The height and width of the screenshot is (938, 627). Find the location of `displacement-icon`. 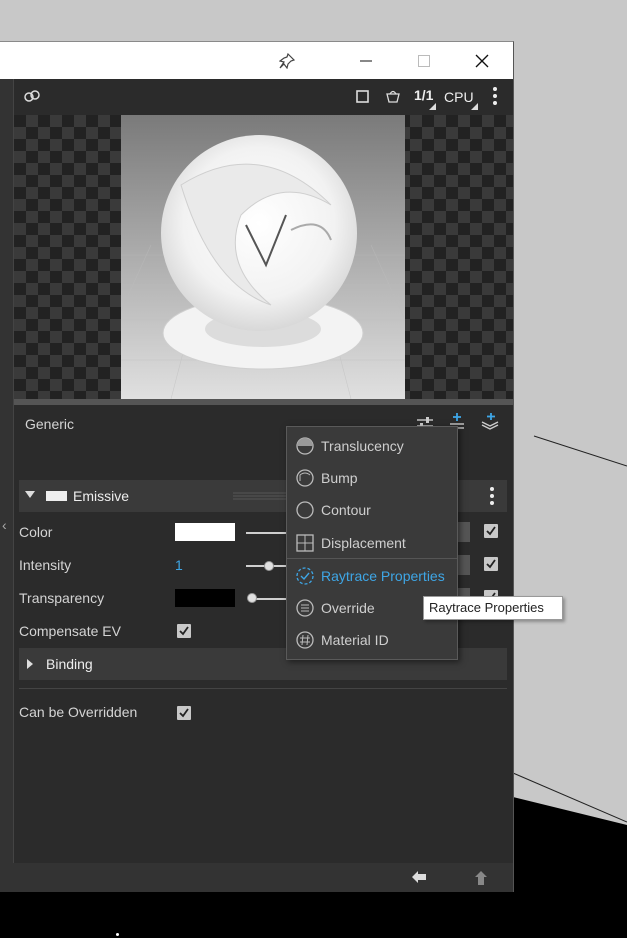

displacement-icon is located at coordinates (305, 543).